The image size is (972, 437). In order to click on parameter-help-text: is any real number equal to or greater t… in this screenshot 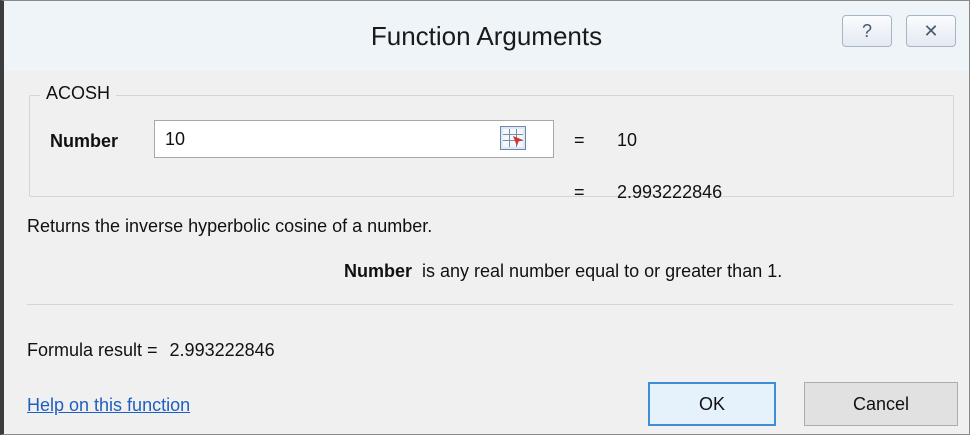, I will do `click(602, 271)`.